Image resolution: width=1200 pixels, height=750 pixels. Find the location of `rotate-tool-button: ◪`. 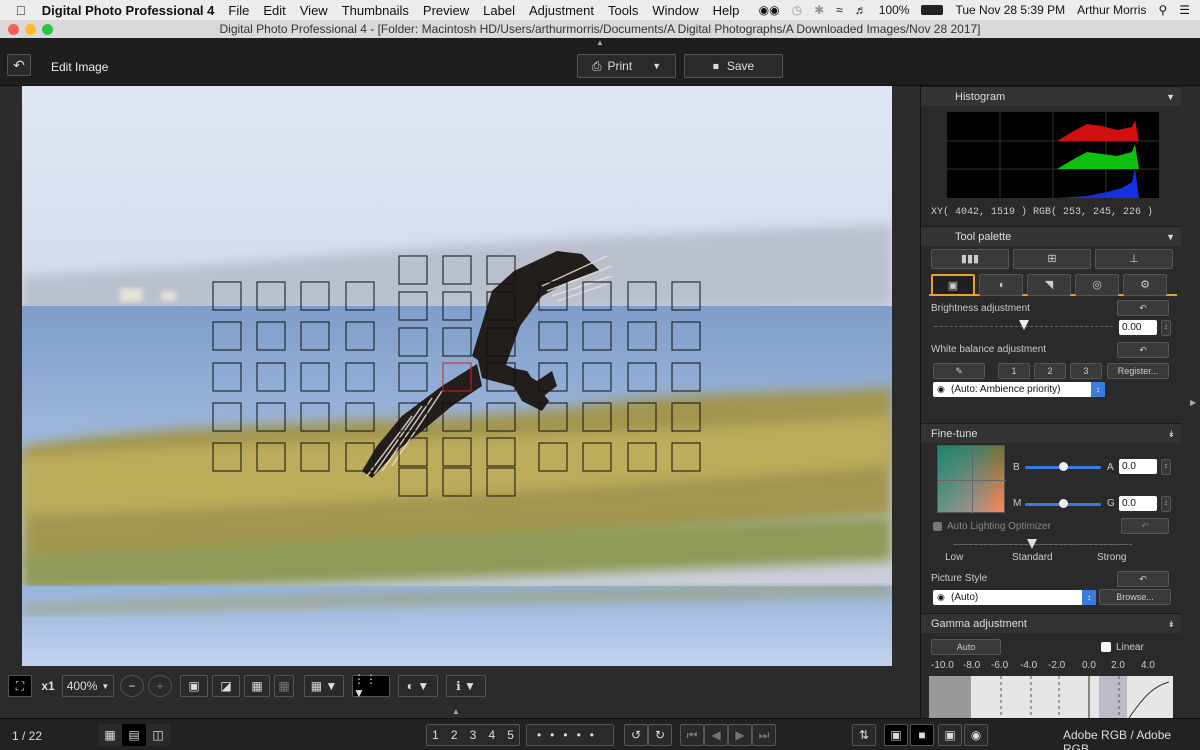

rotate-tool-button: ◪ is located at coordinates (226, 686).